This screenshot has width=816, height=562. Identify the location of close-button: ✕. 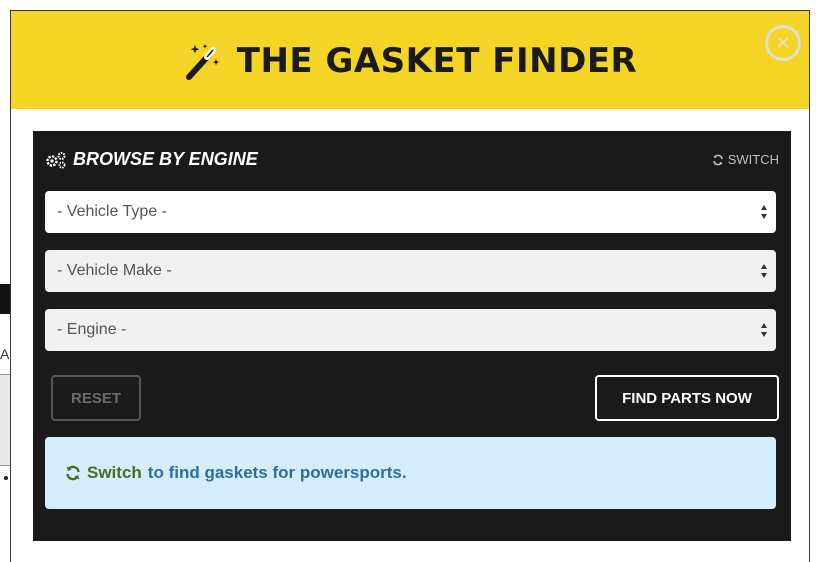
(783, 43).